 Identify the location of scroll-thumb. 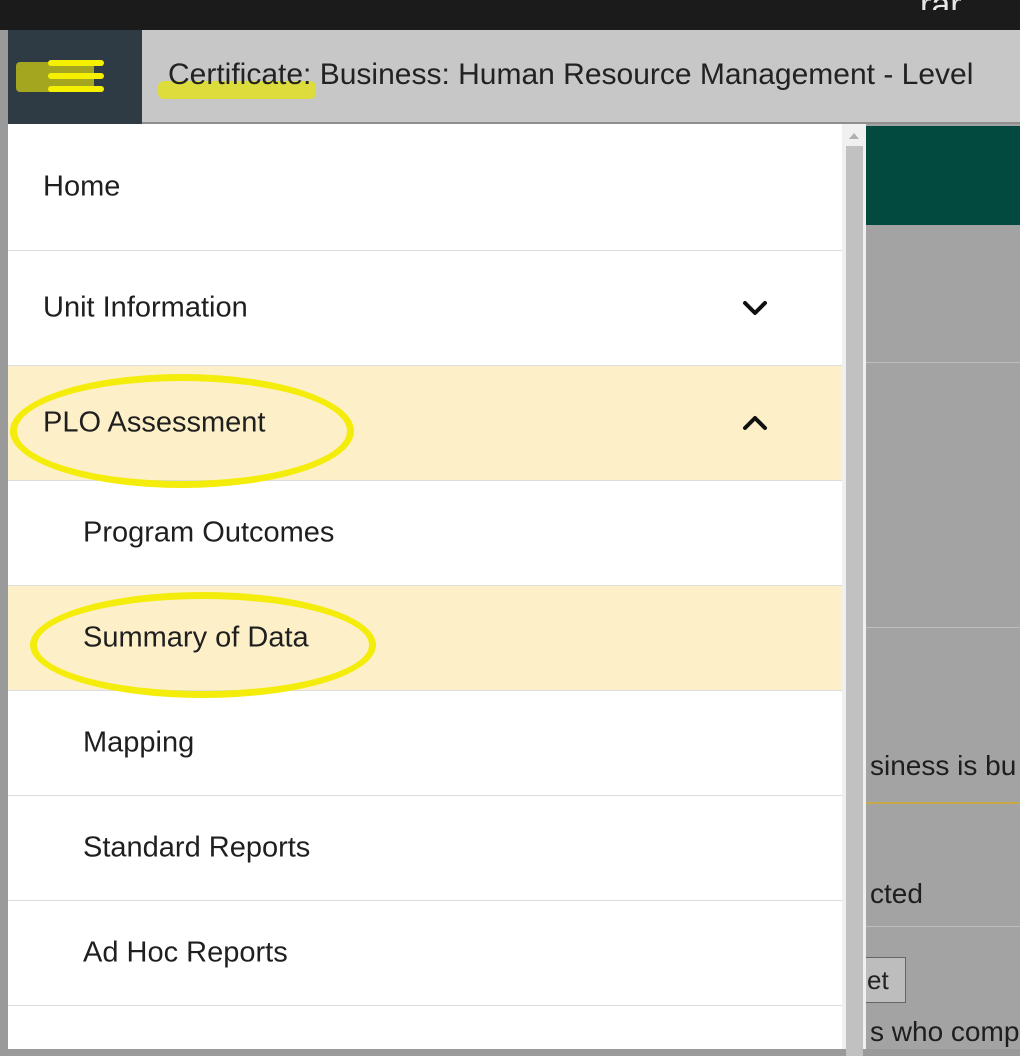
(854, 601).